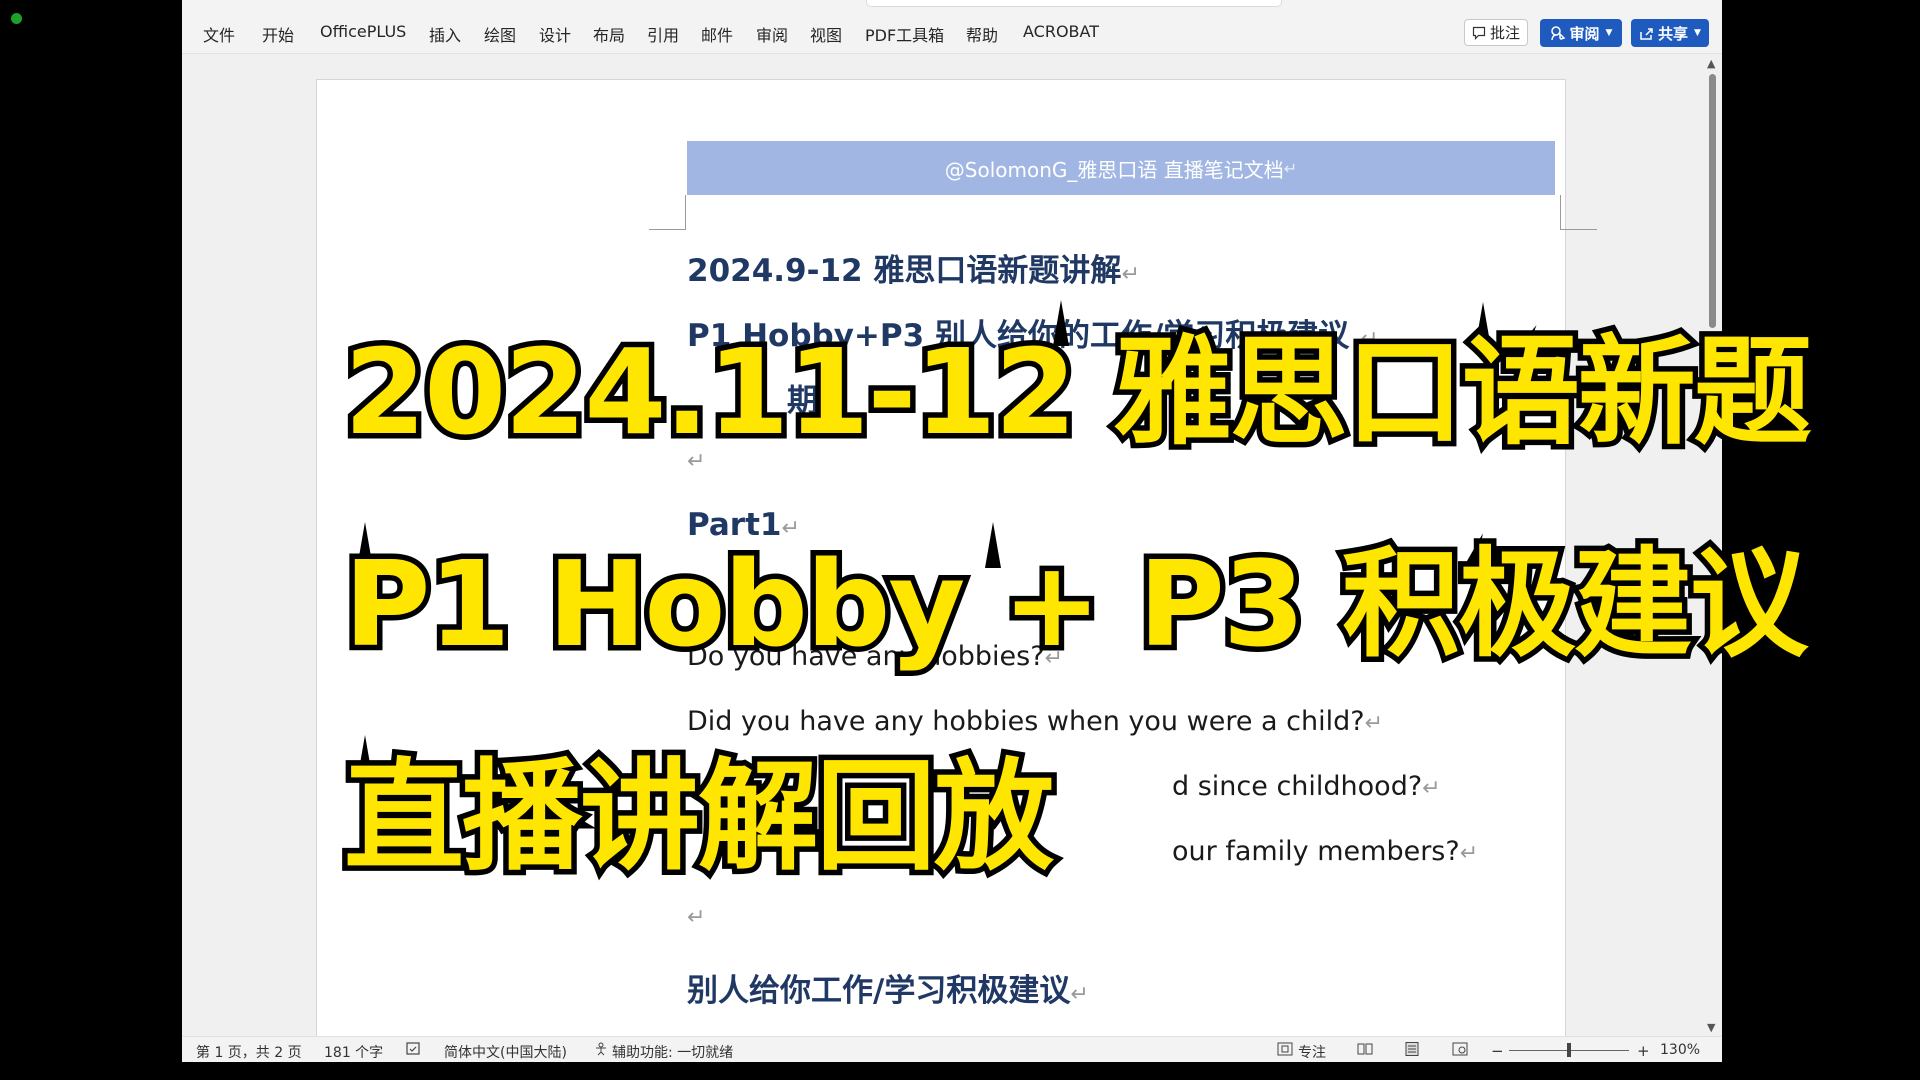  Describe the element at coordinates (555, 34) in the screenshot. I see `menu-design: 设计` at that location.